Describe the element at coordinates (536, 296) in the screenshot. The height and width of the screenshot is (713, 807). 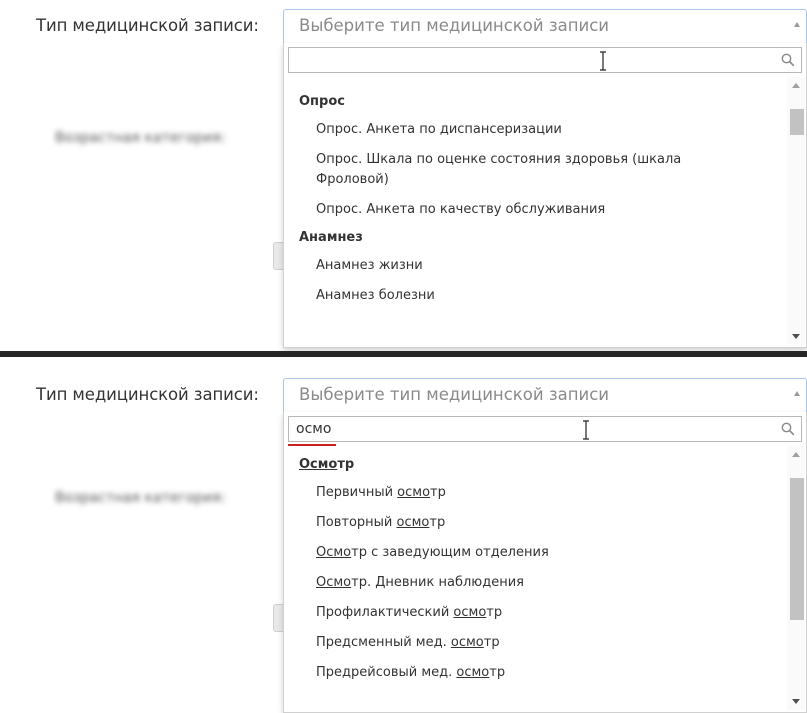
I see `list-item: Анамнез болезни` at that location.